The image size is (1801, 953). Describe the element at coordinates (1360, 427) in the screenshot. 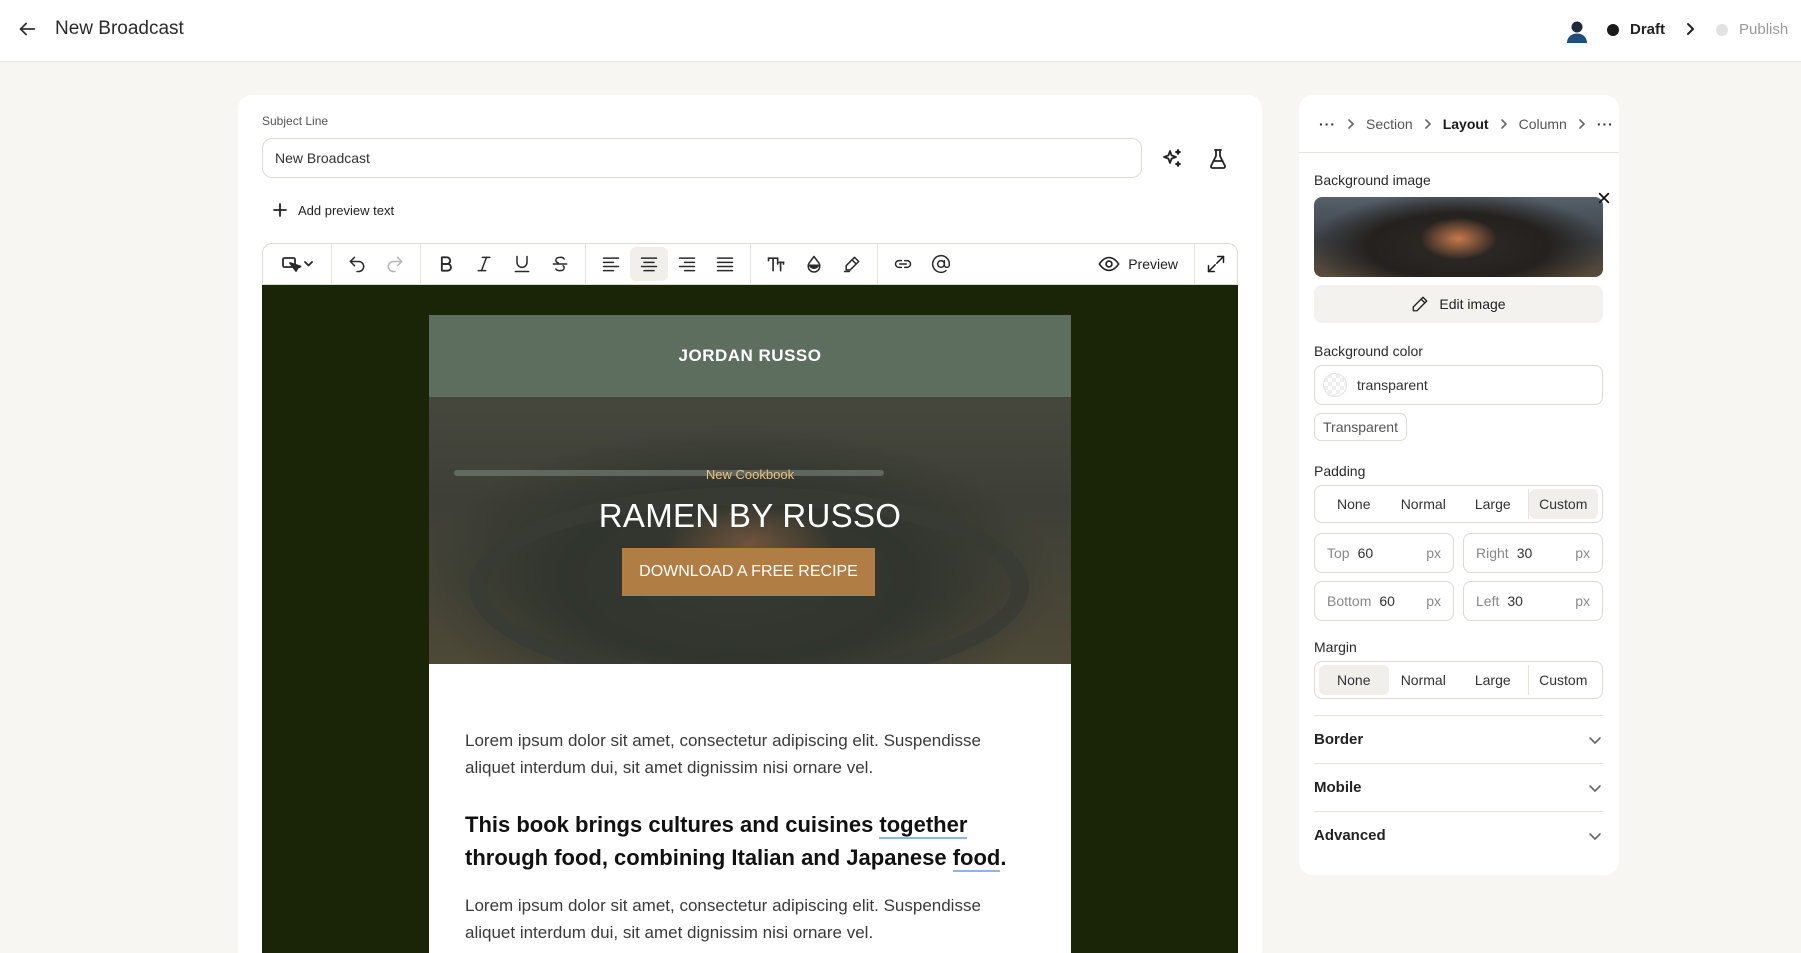

I see `transparent-preset-chip: Transparent` at that location.